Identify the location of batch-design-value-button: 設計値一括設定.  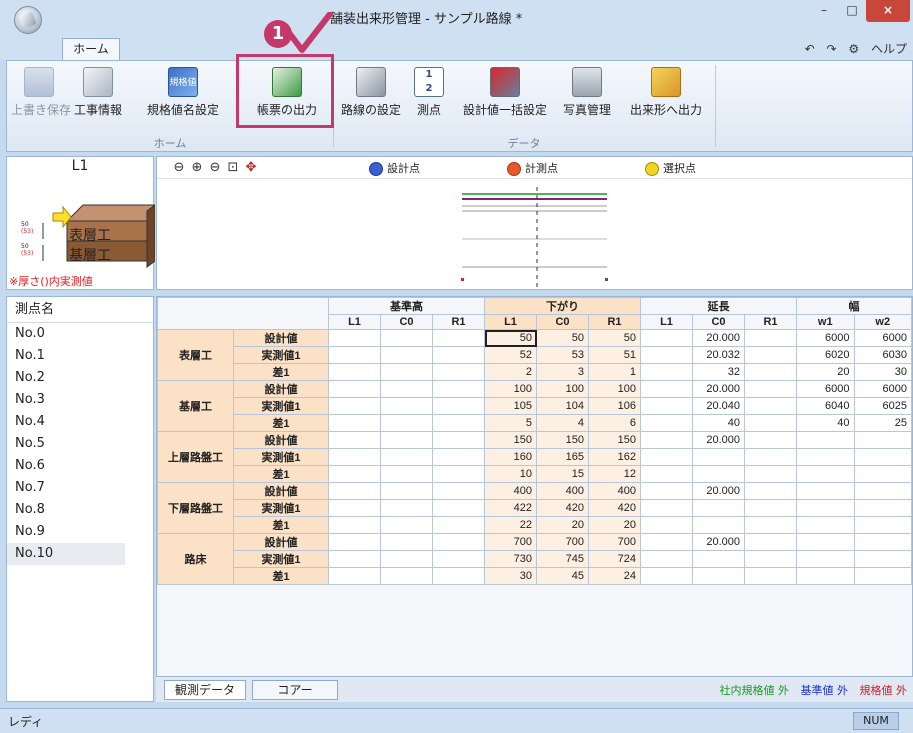
(505, 97).